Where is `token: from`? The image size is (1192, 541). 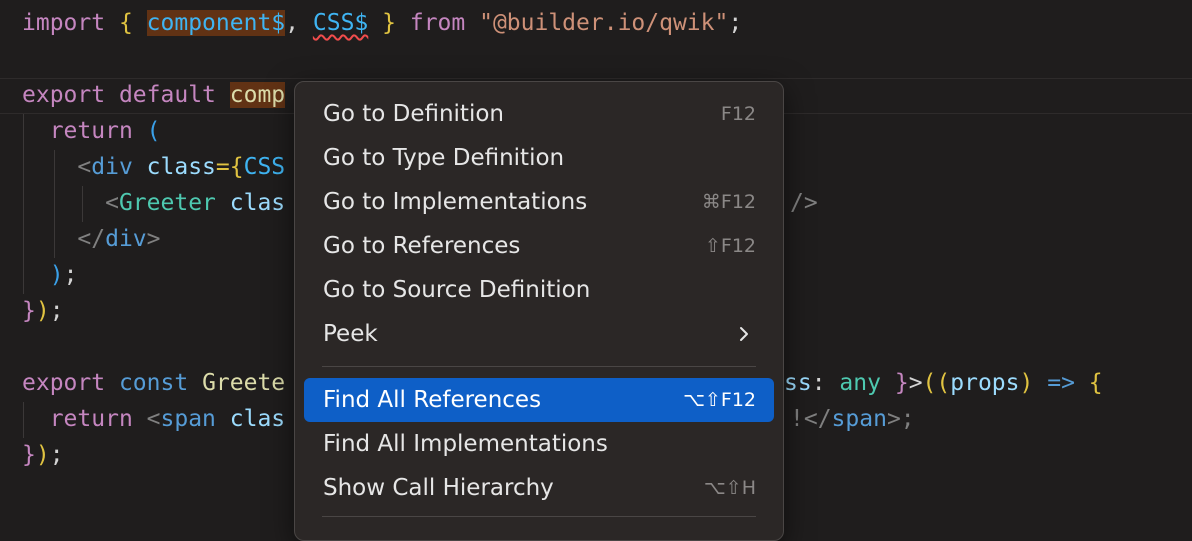 token: from is located at coordinates (437, 23).